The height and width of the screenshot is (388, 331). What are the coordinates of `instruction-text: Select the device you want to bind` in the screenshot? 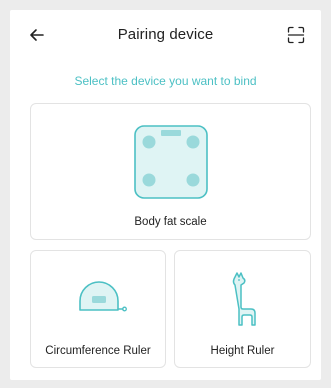 It's located at (165, 81).